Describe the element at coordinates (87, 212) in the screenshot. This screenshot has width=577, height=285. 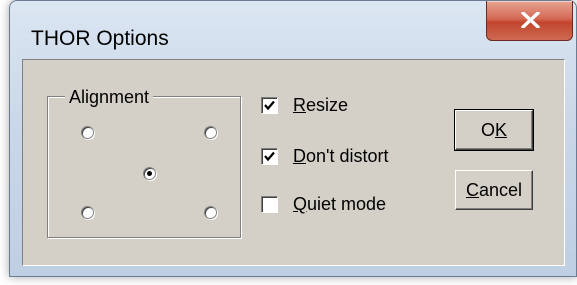
I see `radio-align-bottom-left` at that location.